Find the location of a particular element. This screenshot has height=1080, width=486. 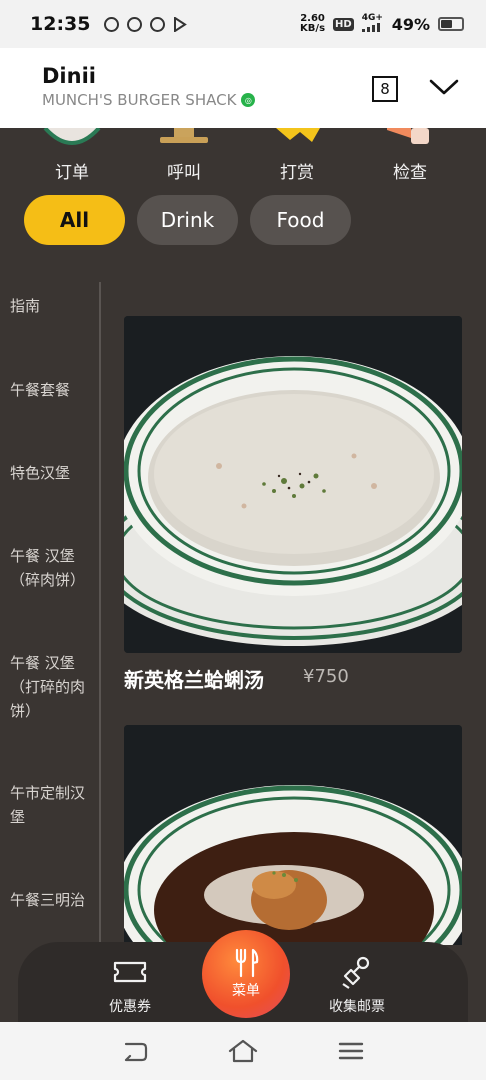

sidebar-item-lunch-set: 午餐套餐 is located at coordinates (53, 390).